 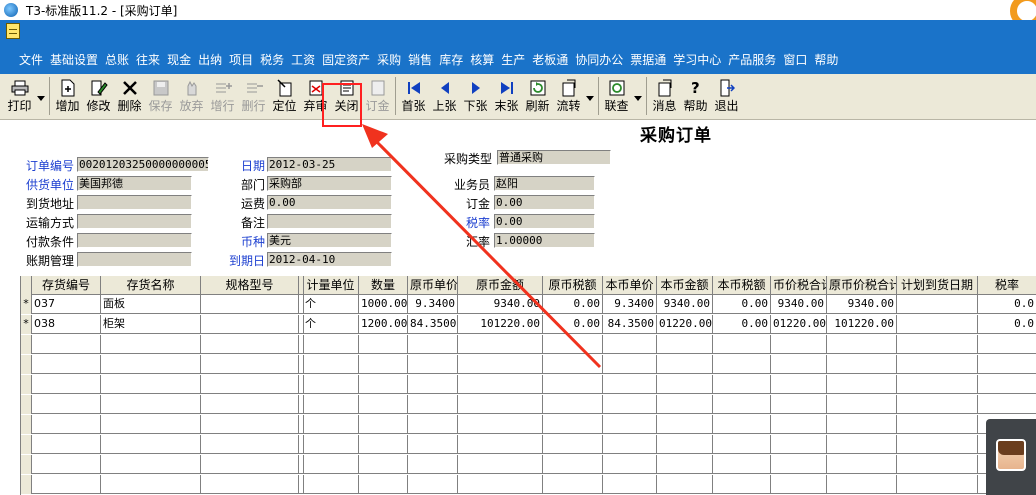 What do you see at coordinates (695, 97) in the screenshot?
I see `help-button: ? 帮助` at bounding box center [695, 97].